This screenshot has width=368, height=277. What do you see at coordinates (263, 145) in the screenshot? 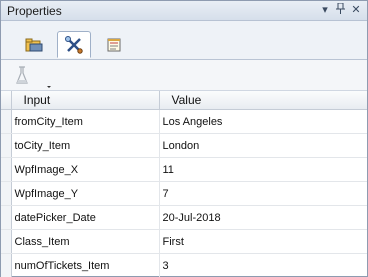
I see `value-cell: London` at bounding box center [263, 145].